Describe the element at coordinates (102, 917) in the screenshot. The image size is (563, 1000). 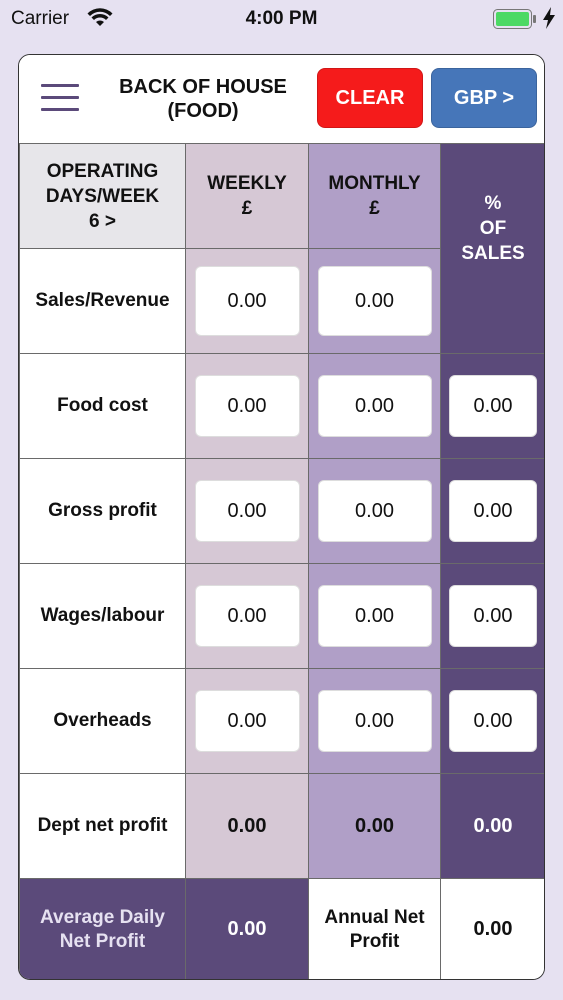
I see `avg-label-line1: Average Daily` at that location.